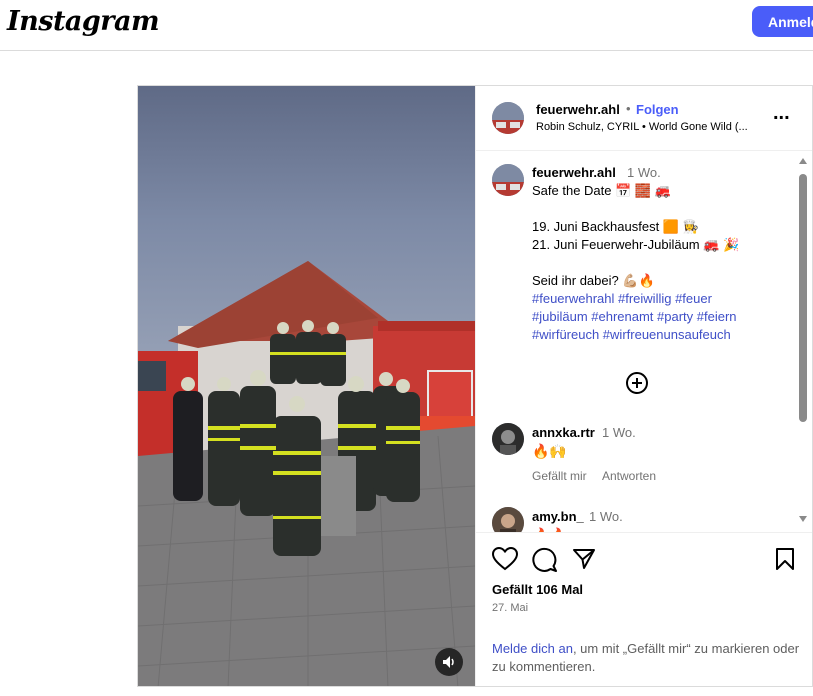 The width and height of the screenshot is (813, 696). I want to click on caption-time: 1 Wo., so click(644, 172).